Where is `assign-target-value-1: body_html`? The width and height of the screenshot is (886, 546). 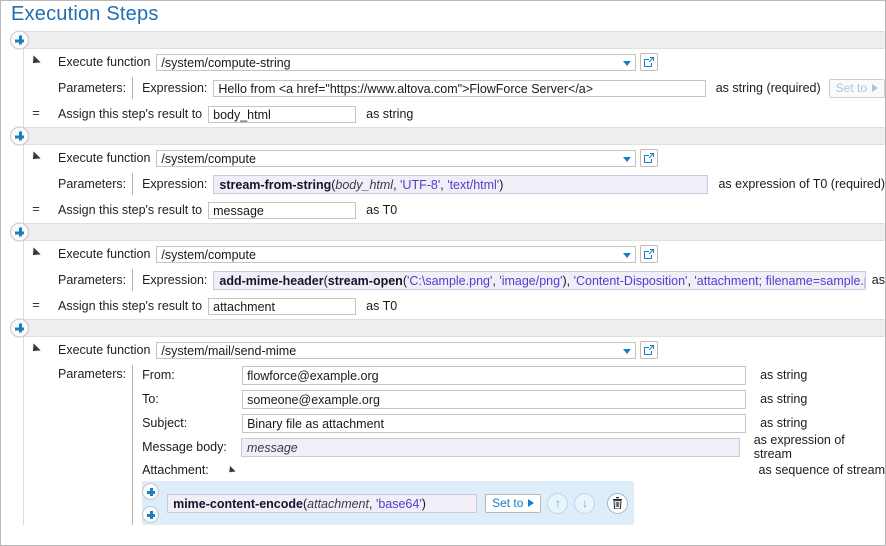
assign-target-value-1: body_html is located at coordinates (242, 114).